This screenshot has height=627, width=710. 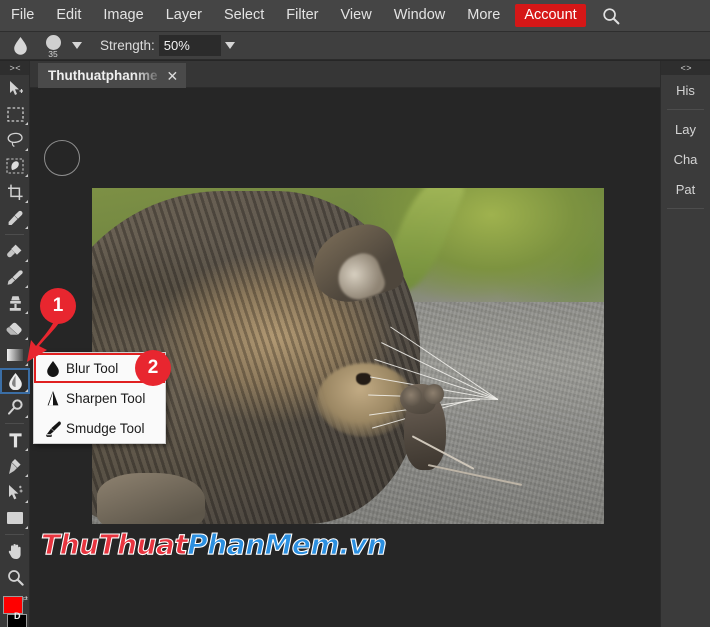 What do you see at coordinates (15, 492) in the screenshot?
I see `path-select-tool` at bounding box center [15, 492].